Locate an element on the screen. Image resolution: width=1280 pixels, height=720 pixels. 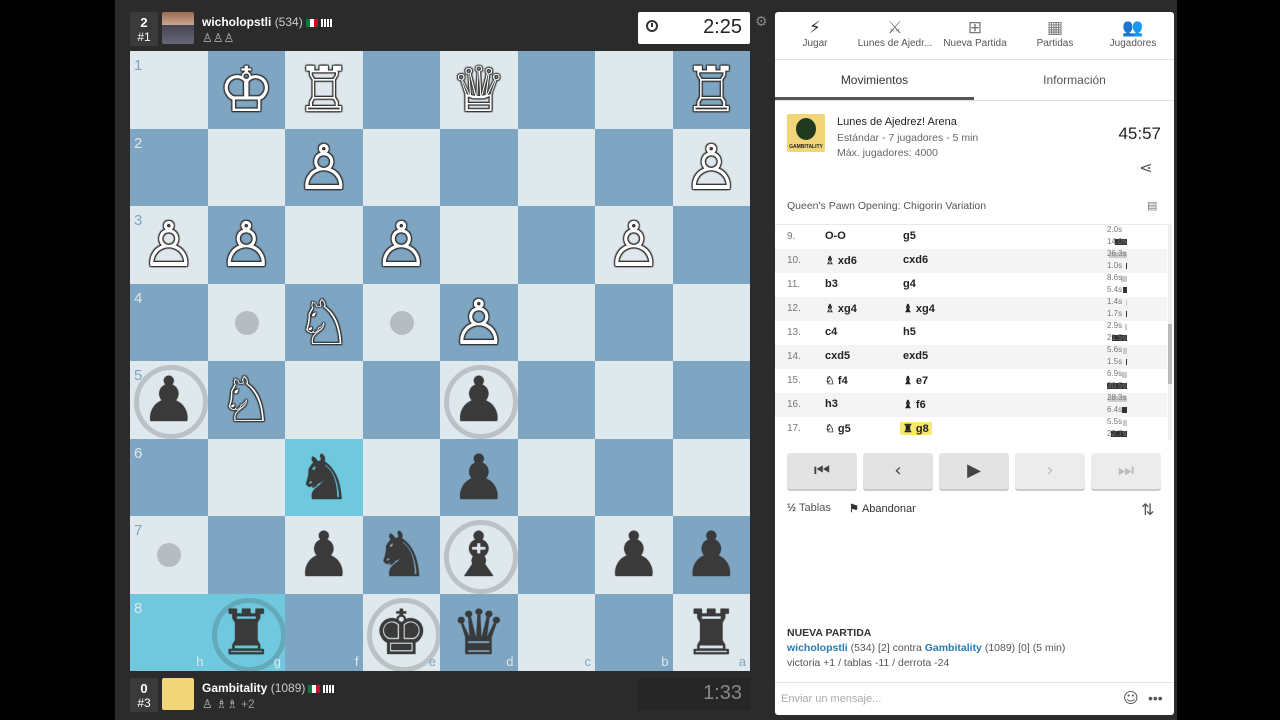
square-f2: ♙ is located at coordinates (324, 167).